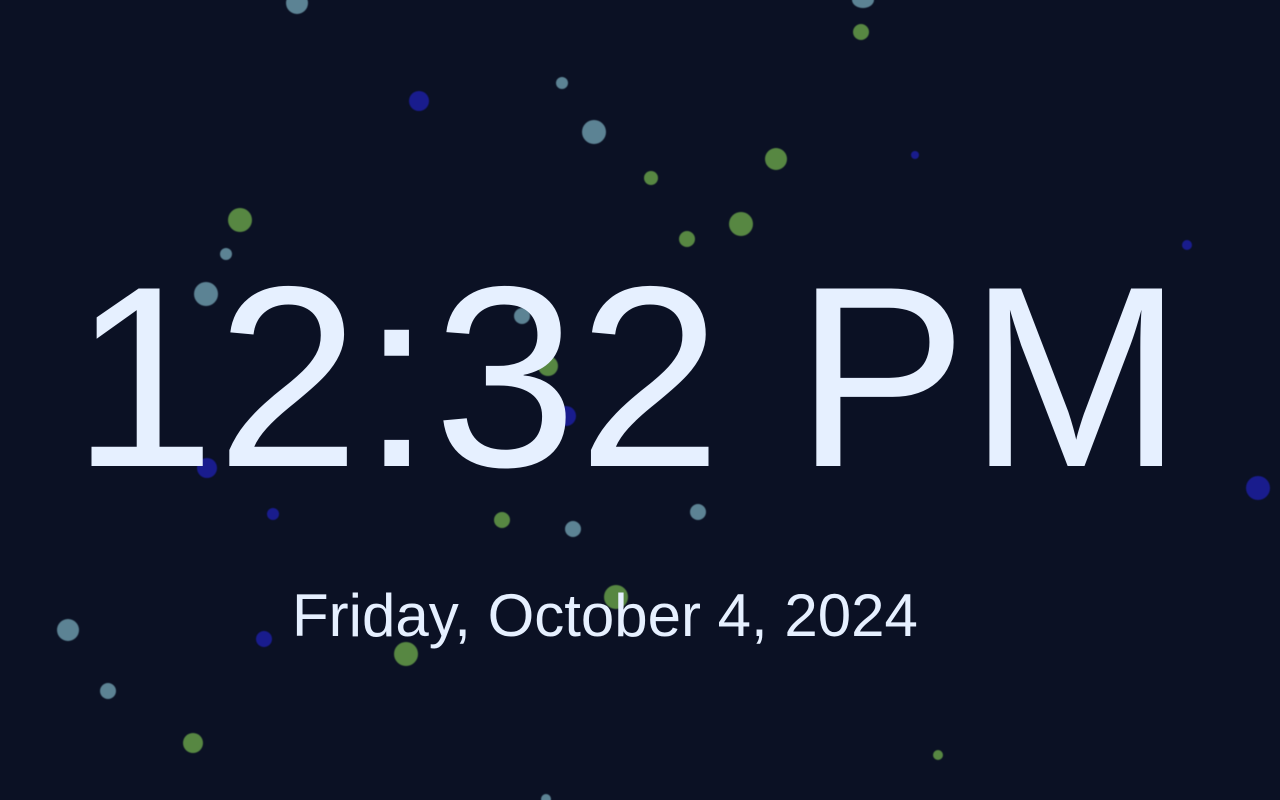  I want to click on clock-date: Friday, October 4, 2024, so click(605, 615).